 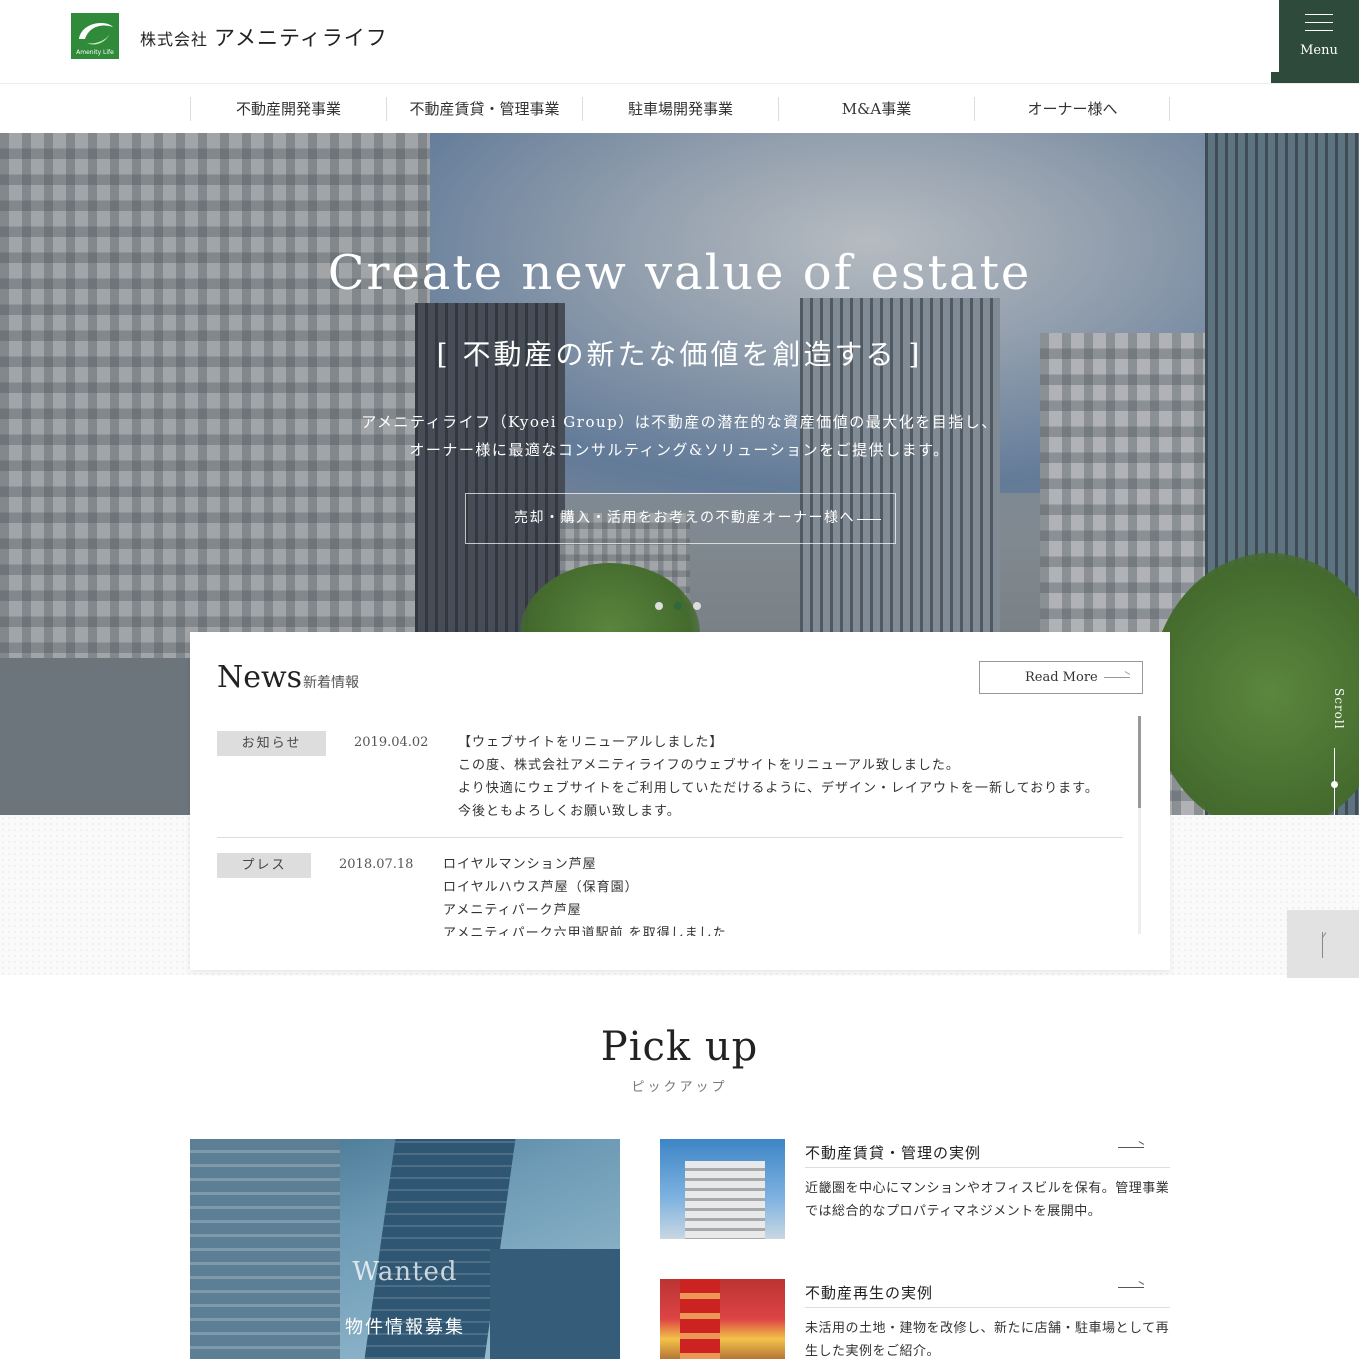 I want to click on hero-title: Create new value of estate, so click(x=679, y=273).